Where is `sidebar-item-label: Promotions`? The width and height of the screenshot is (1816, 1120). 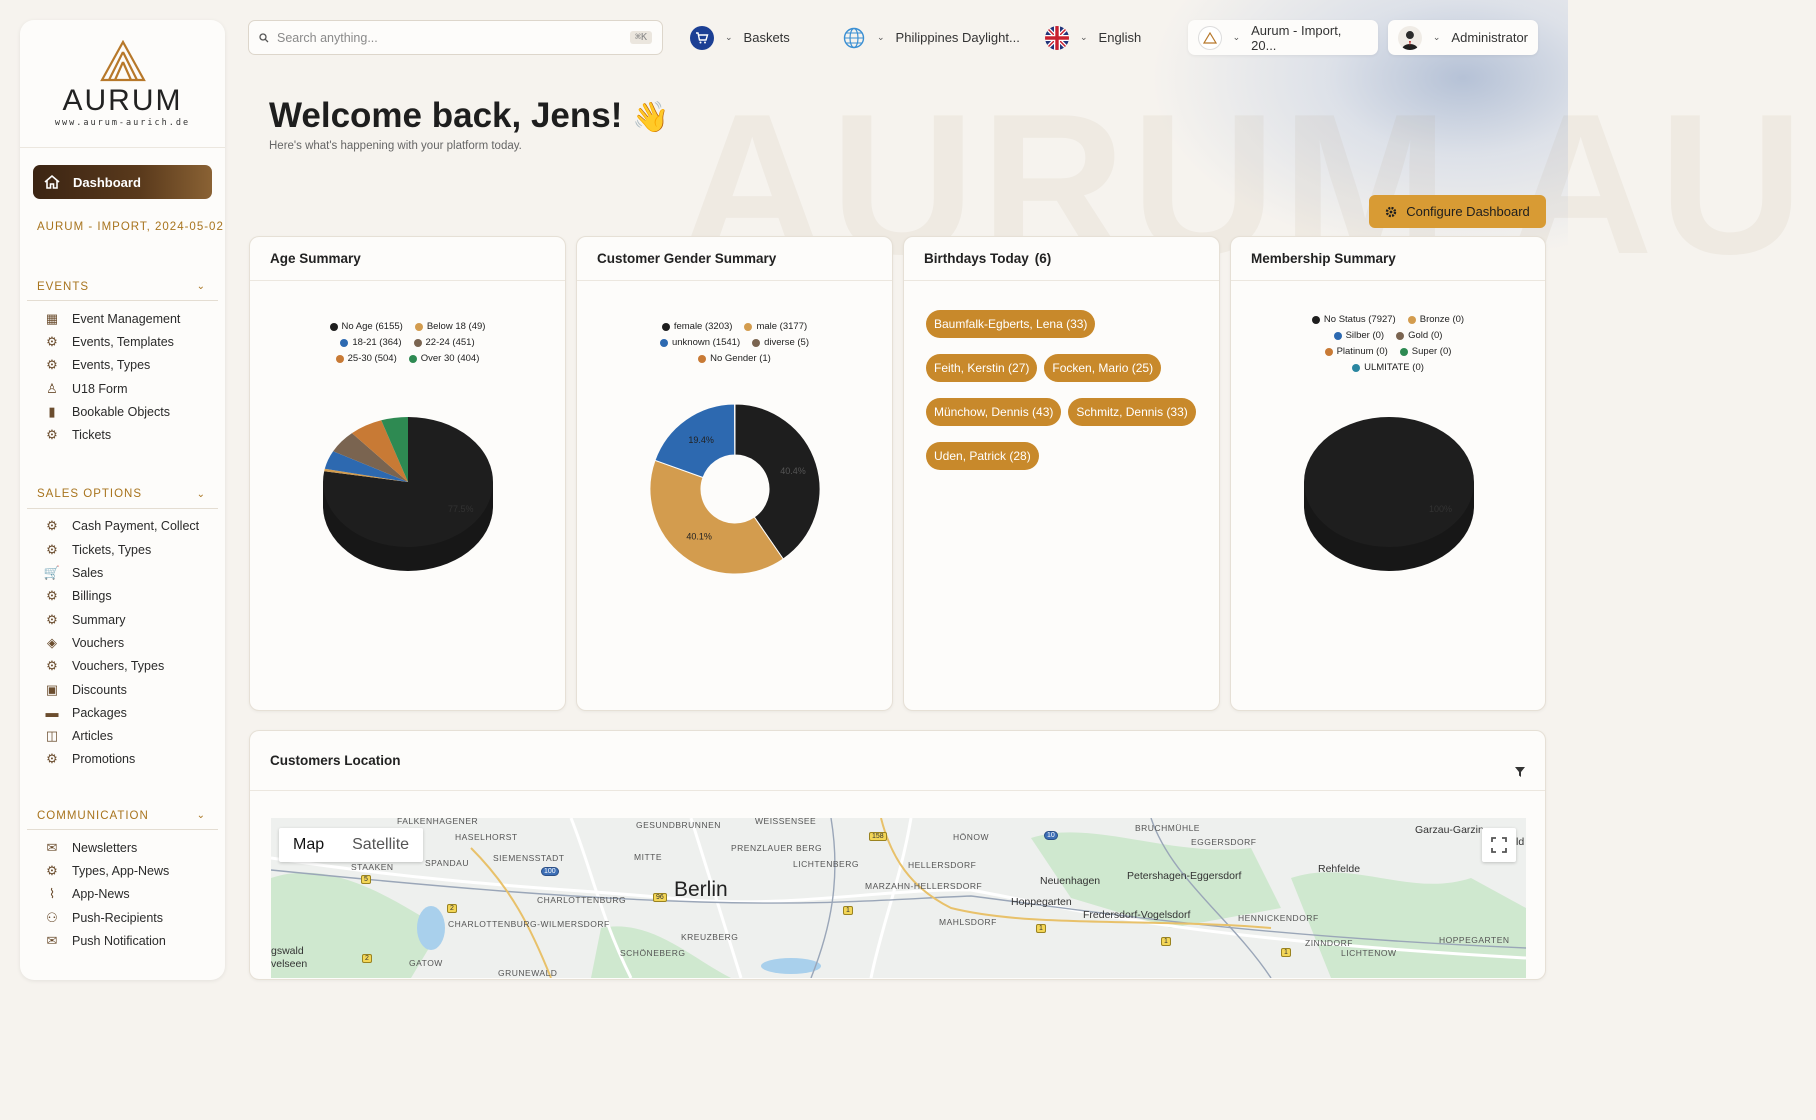 sidebar-item-label: Promotions is located at coordinates (104, 759).